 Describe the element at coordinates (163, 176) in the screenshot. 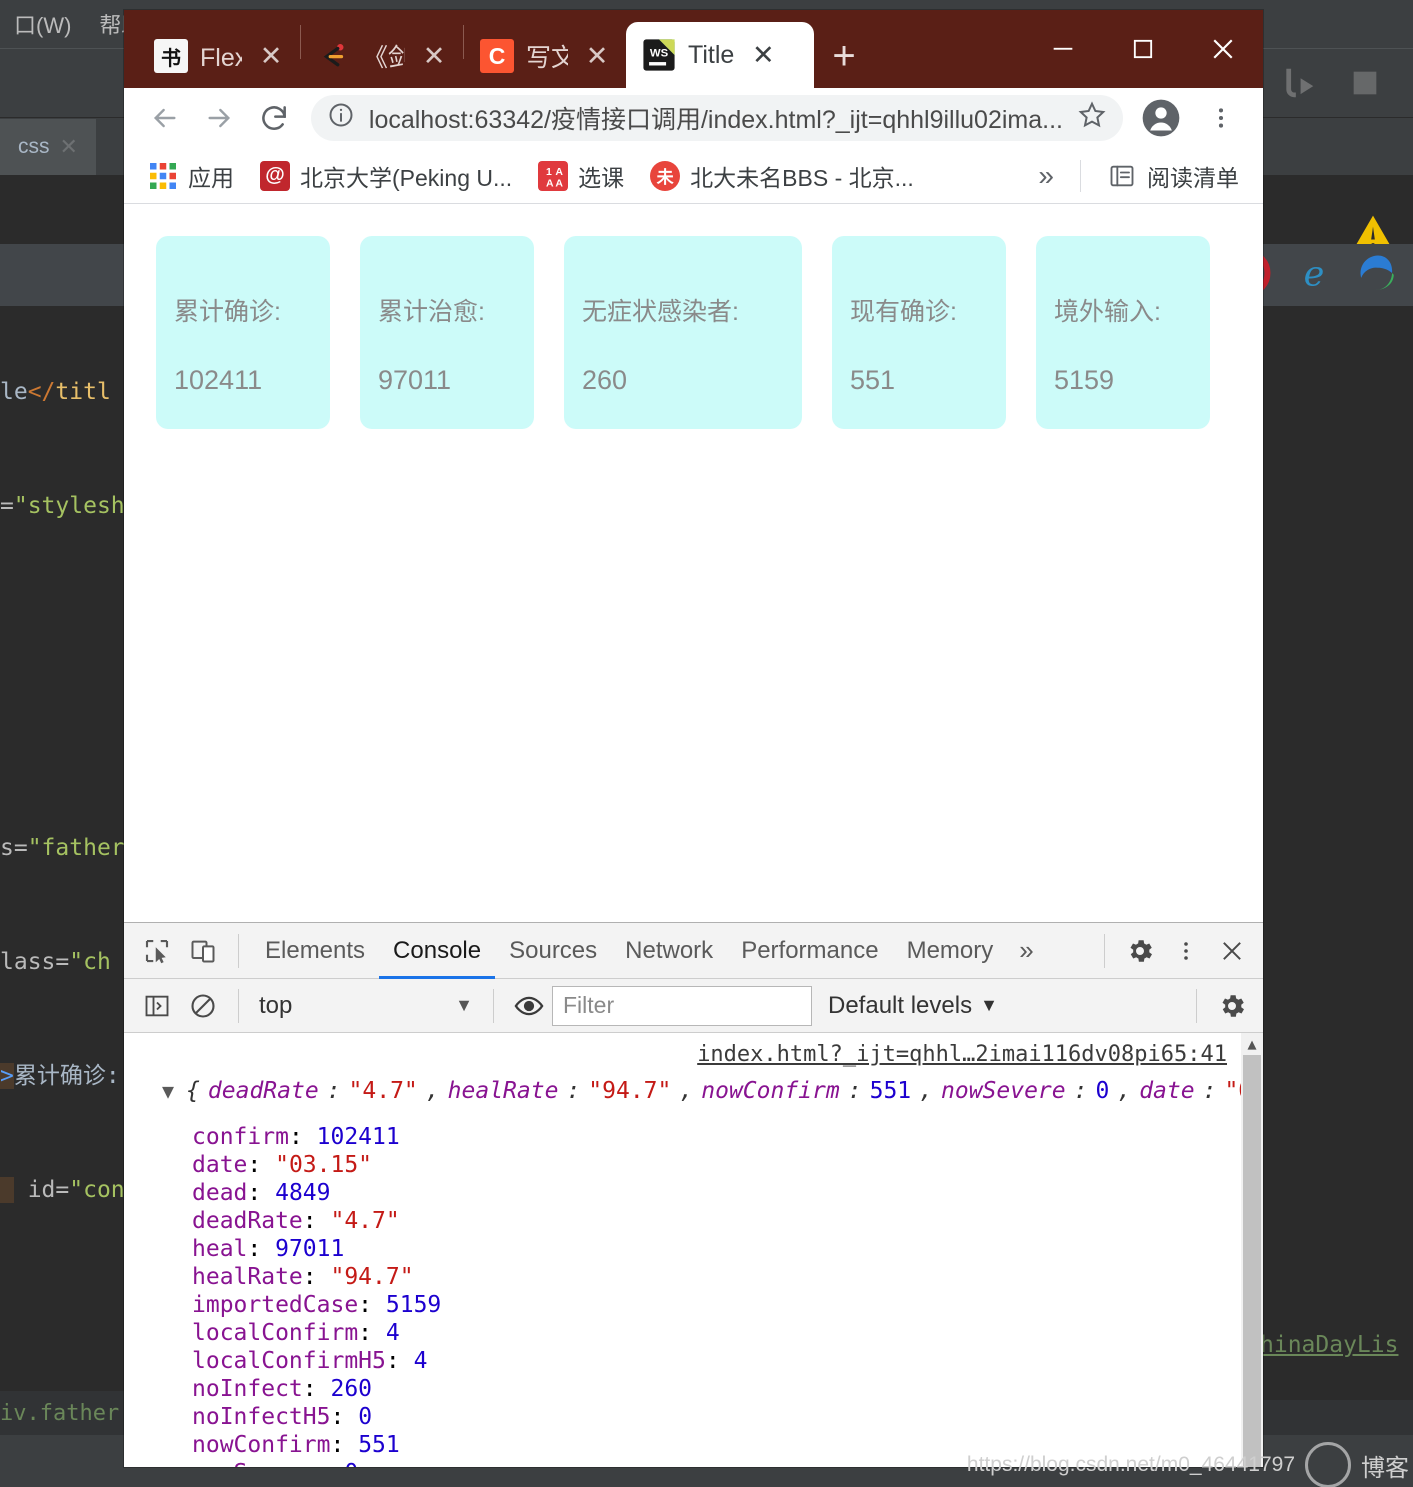

I see `apps-grid-icon` at that location.